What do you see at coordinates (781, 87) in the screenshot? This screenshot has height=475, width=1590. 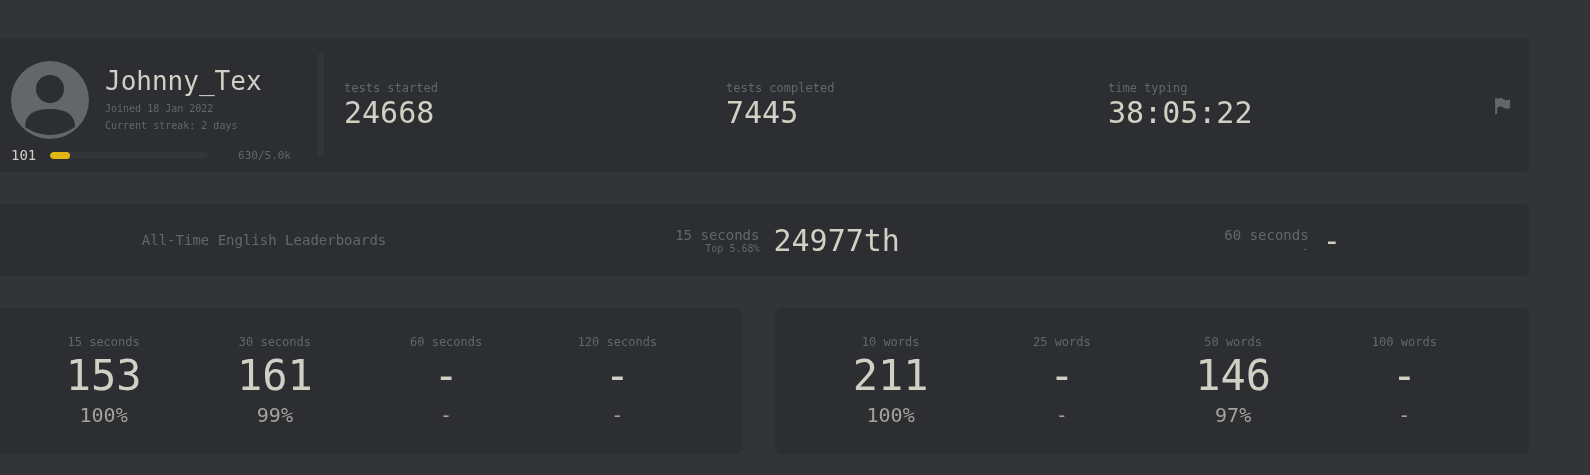 I see `stat-label: tests completed` at bounding box center [781, 87].